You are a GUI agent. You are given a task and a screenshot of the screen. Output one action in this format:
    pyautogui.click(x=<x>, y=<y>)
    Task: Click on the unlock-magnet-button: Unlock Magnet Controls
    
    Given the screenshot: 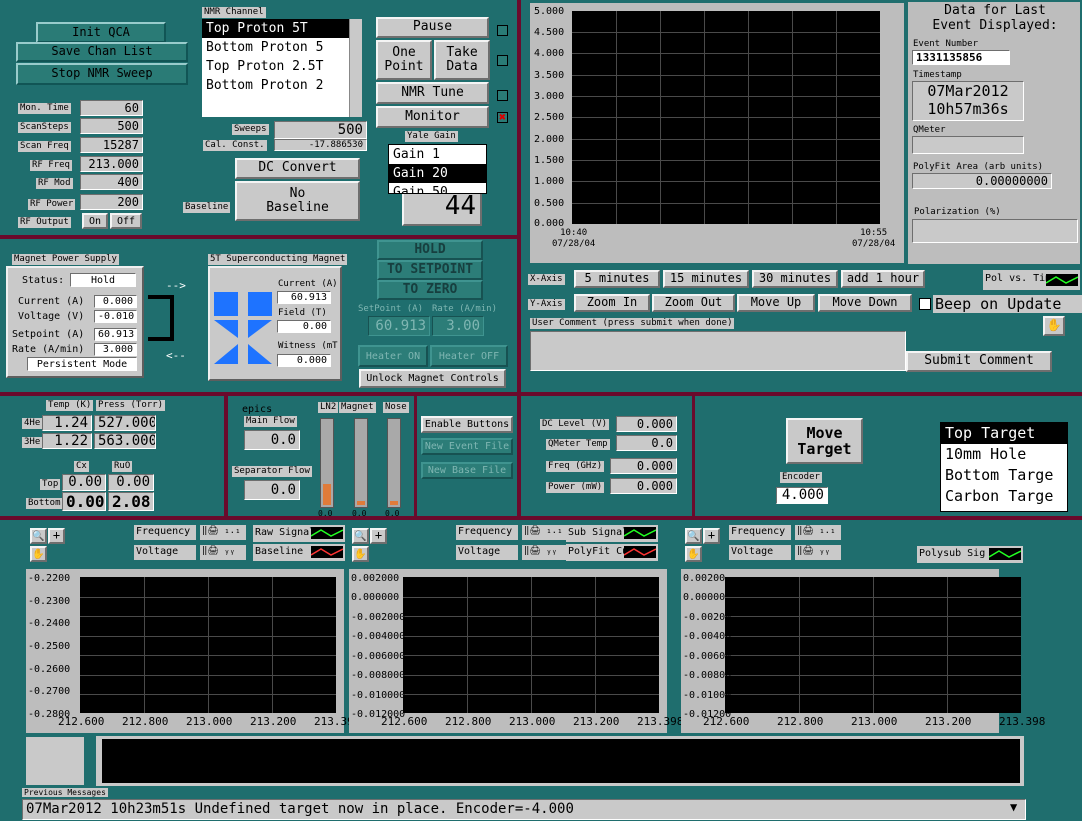 What is the action you would take?
    pyautogui.click(x=432, y=378)
    